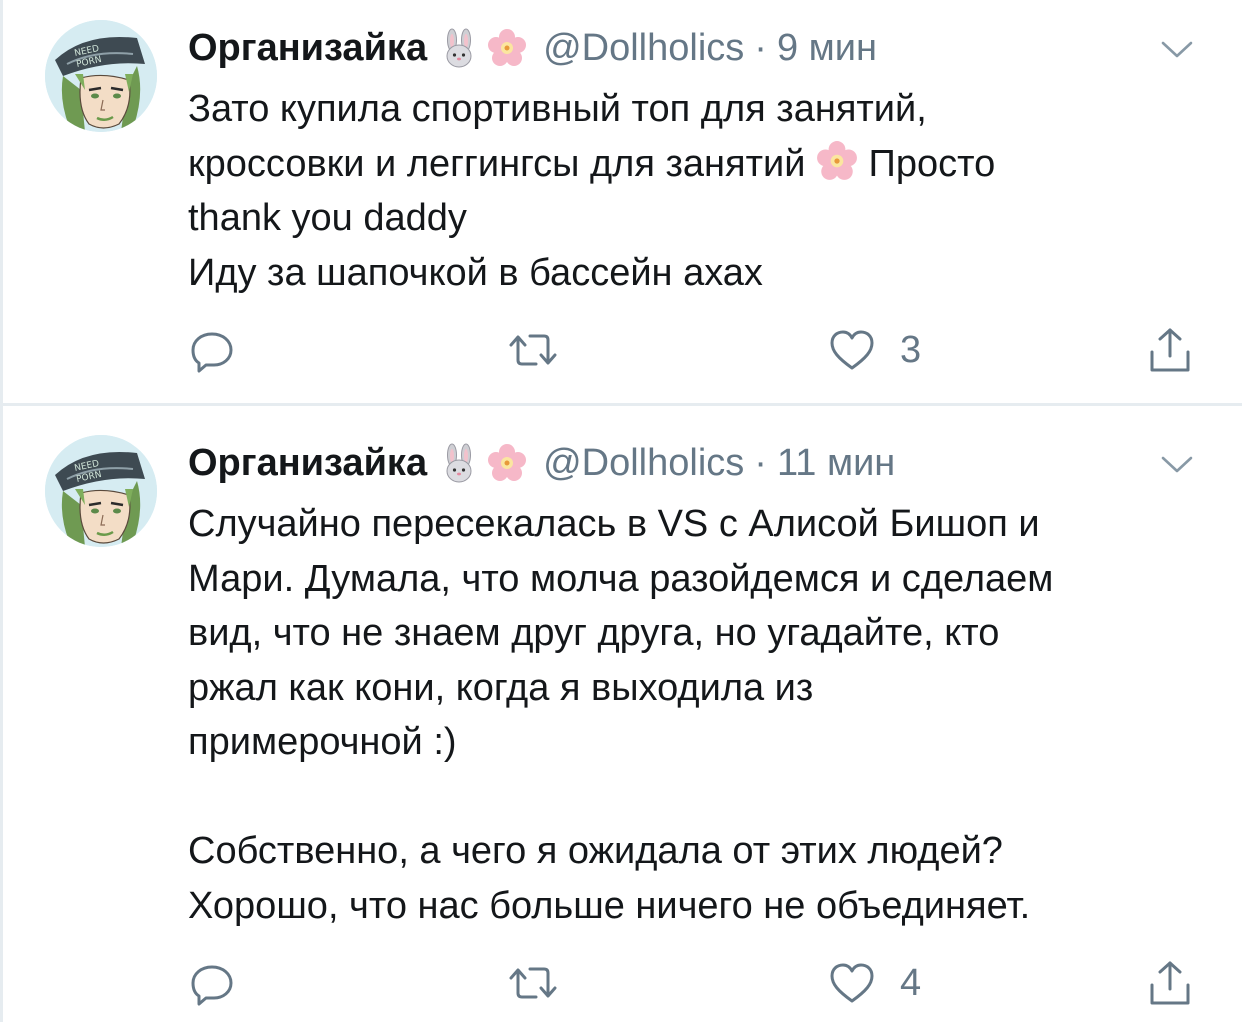 The image size is (1242, 1022). Describe the element at coordinates (698, 350) in the screenshot. I see `tweet-actions: 3` at that location.